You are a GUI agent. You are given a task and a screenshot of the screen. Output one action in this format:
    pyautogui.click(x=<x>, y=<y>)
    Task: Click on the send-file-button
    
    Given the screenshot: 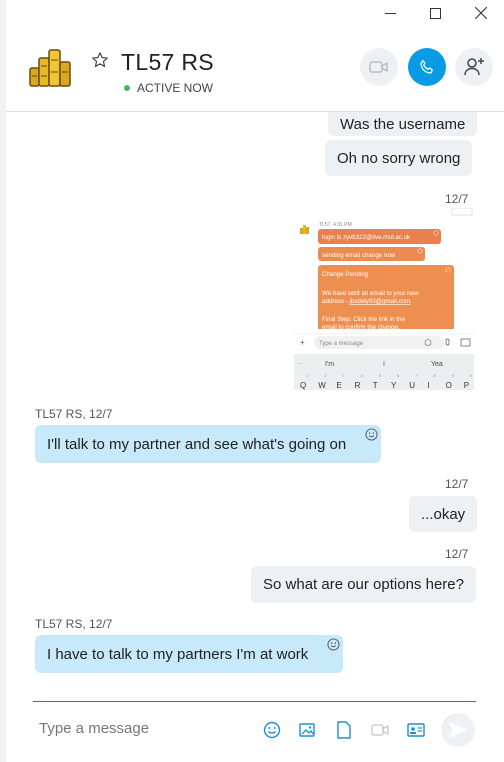 What is the action you would take?
    pyautogui.click(x=344, y=730)
    